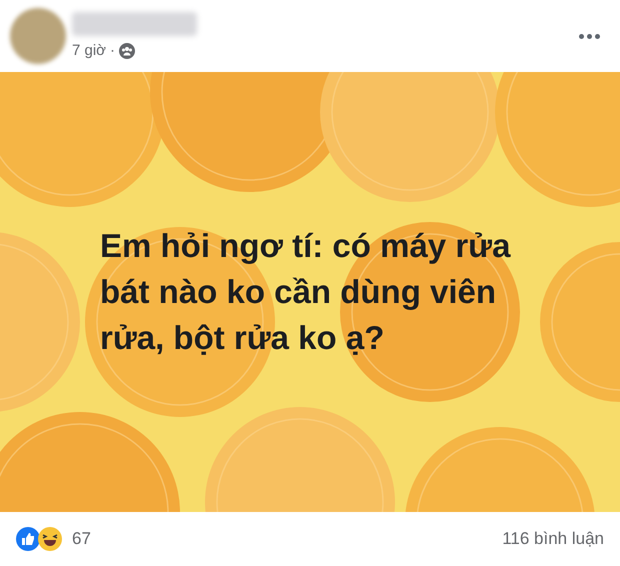 The image size is (620, 566). Describe the element at coordinates (81, 539) in the screenshot. I see `reaction-count: 67` at that location.